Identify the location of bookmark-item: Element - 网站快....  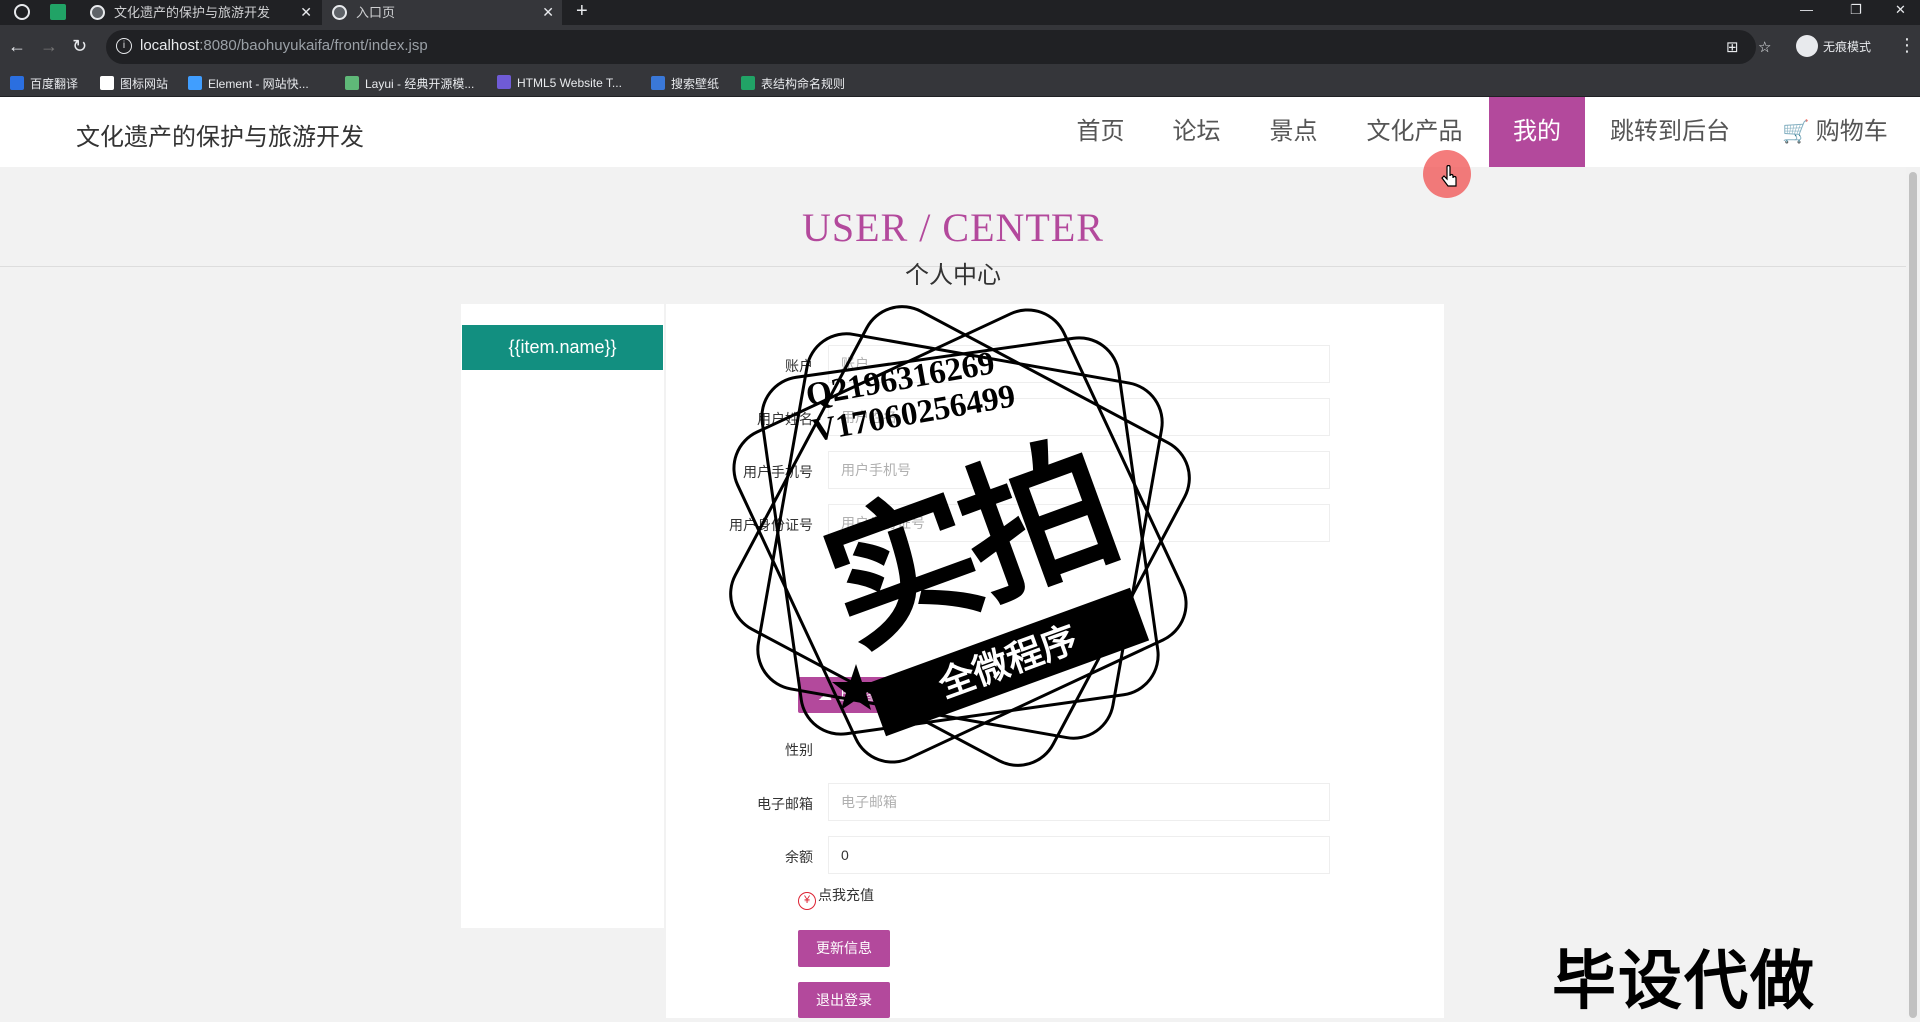
(248, 83).